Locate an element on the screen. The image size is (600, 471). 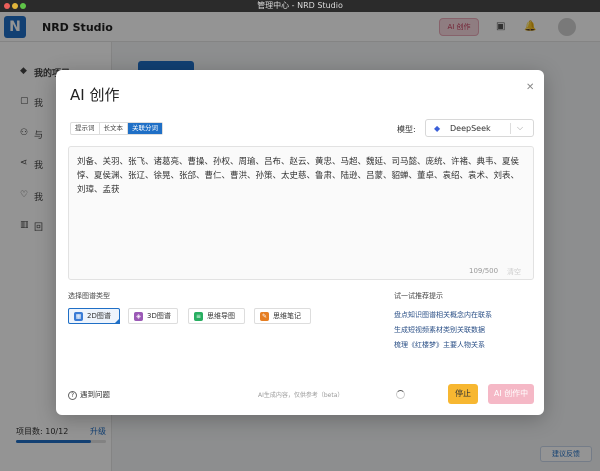
stop-button: 停止 is located at coordinates (463, 394).